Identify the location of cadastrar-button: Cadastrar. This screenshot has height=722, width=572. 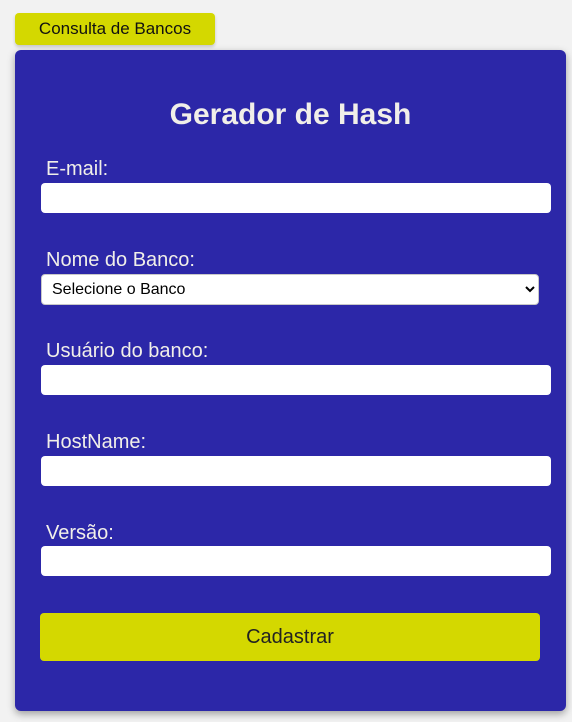
(290, 637).